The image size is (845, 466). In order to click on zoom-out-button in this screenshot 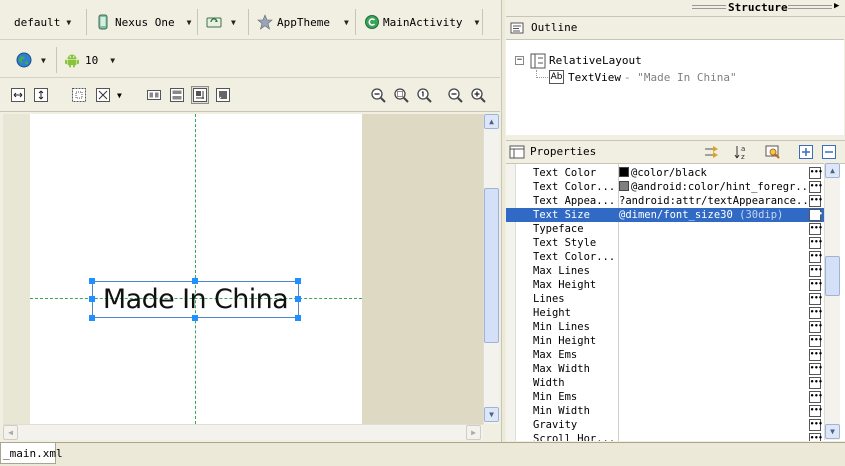, I will do `click(378, 95)`.